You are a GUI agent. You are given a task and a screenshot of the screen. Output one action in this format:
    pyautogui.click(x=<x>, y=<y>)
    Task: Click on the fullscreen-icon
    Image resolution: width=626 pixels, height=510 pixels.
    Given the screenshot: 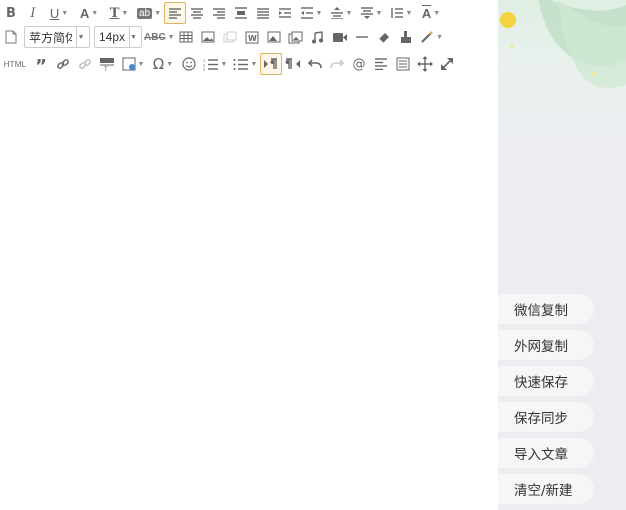 What is the action you would take?
    pyautogui.click(x=447, y=64)
    